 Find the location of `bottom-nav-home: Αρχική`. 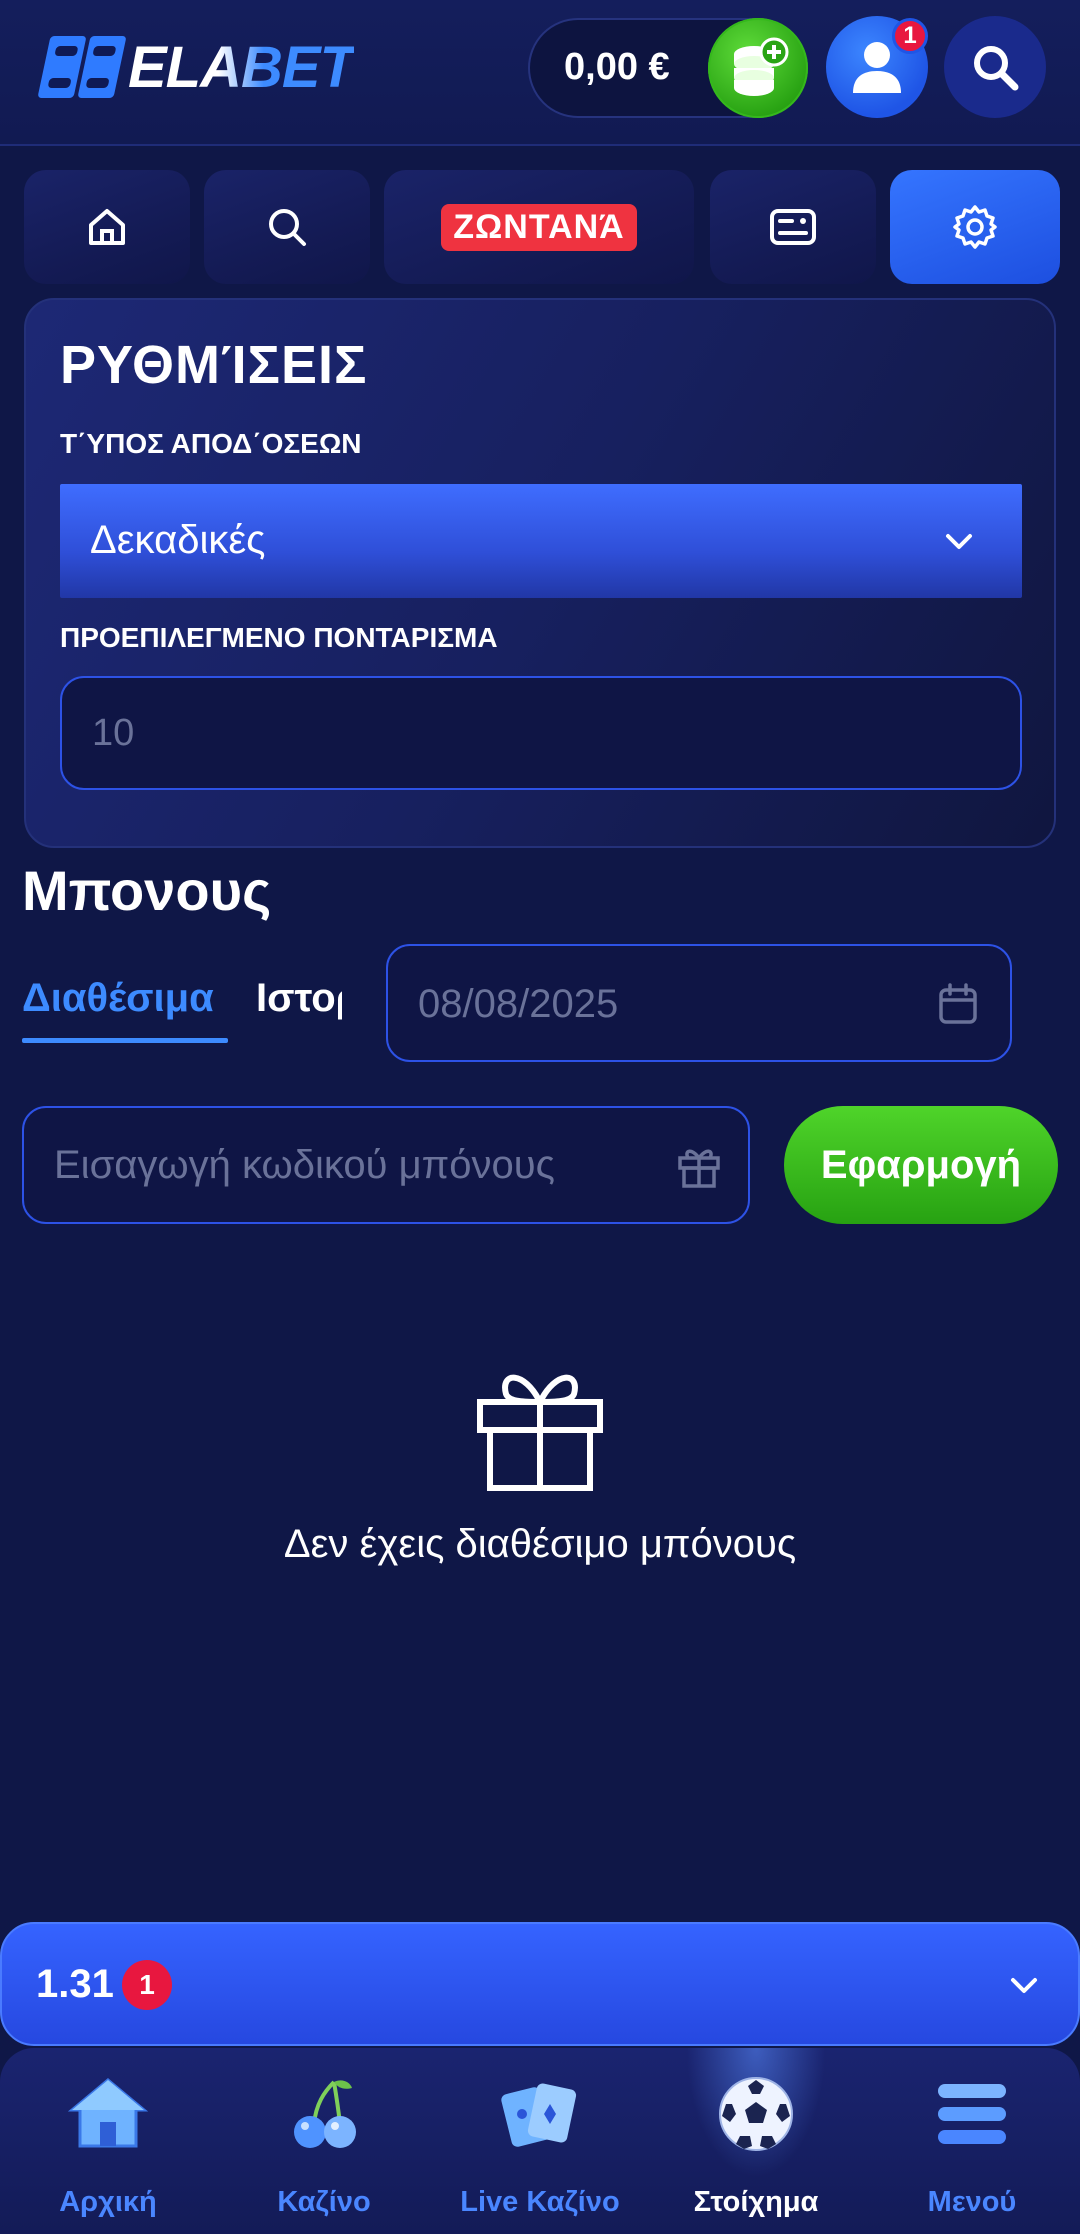

bottom-nav-home: Αρχική is located at coordinates (108, 2141).